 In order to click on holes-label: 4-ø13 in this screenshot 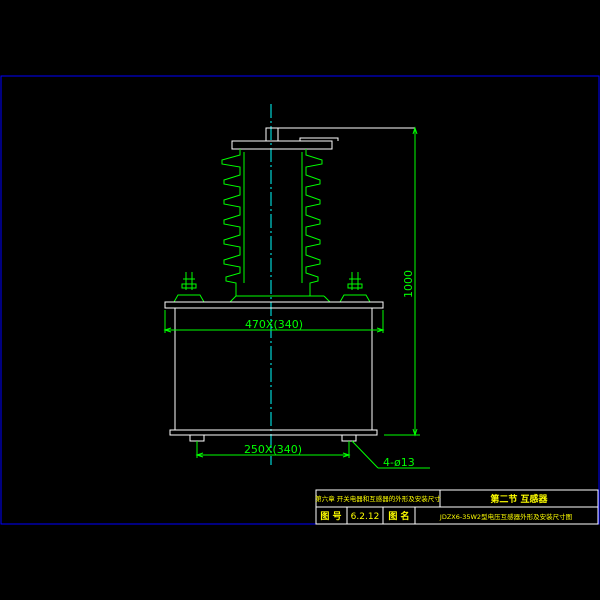, I will do `click(399, 462)`.